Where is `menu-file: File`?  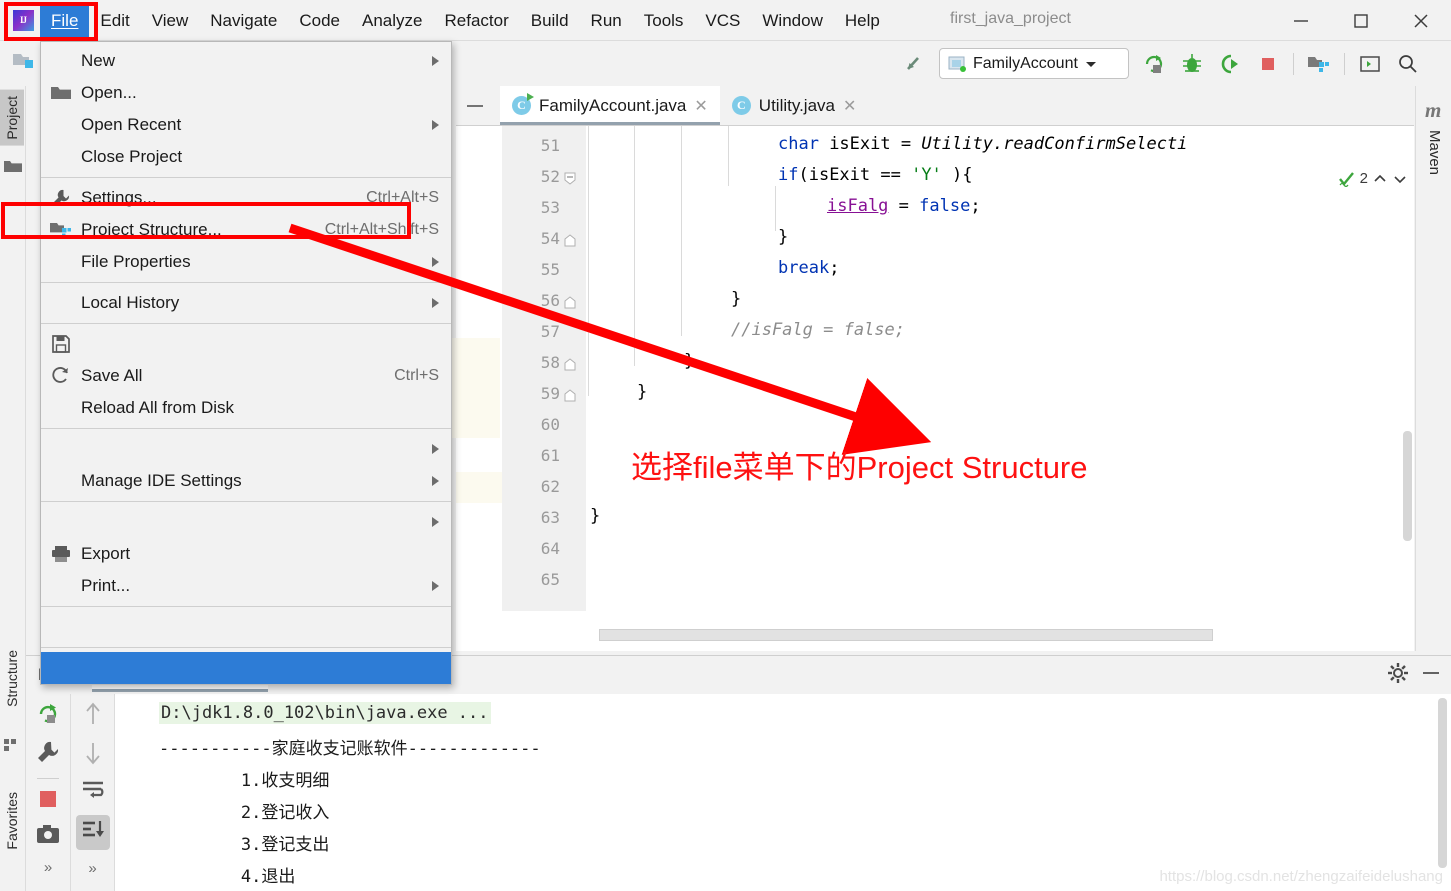
menu-file: File is located at coordinates (65, 20).